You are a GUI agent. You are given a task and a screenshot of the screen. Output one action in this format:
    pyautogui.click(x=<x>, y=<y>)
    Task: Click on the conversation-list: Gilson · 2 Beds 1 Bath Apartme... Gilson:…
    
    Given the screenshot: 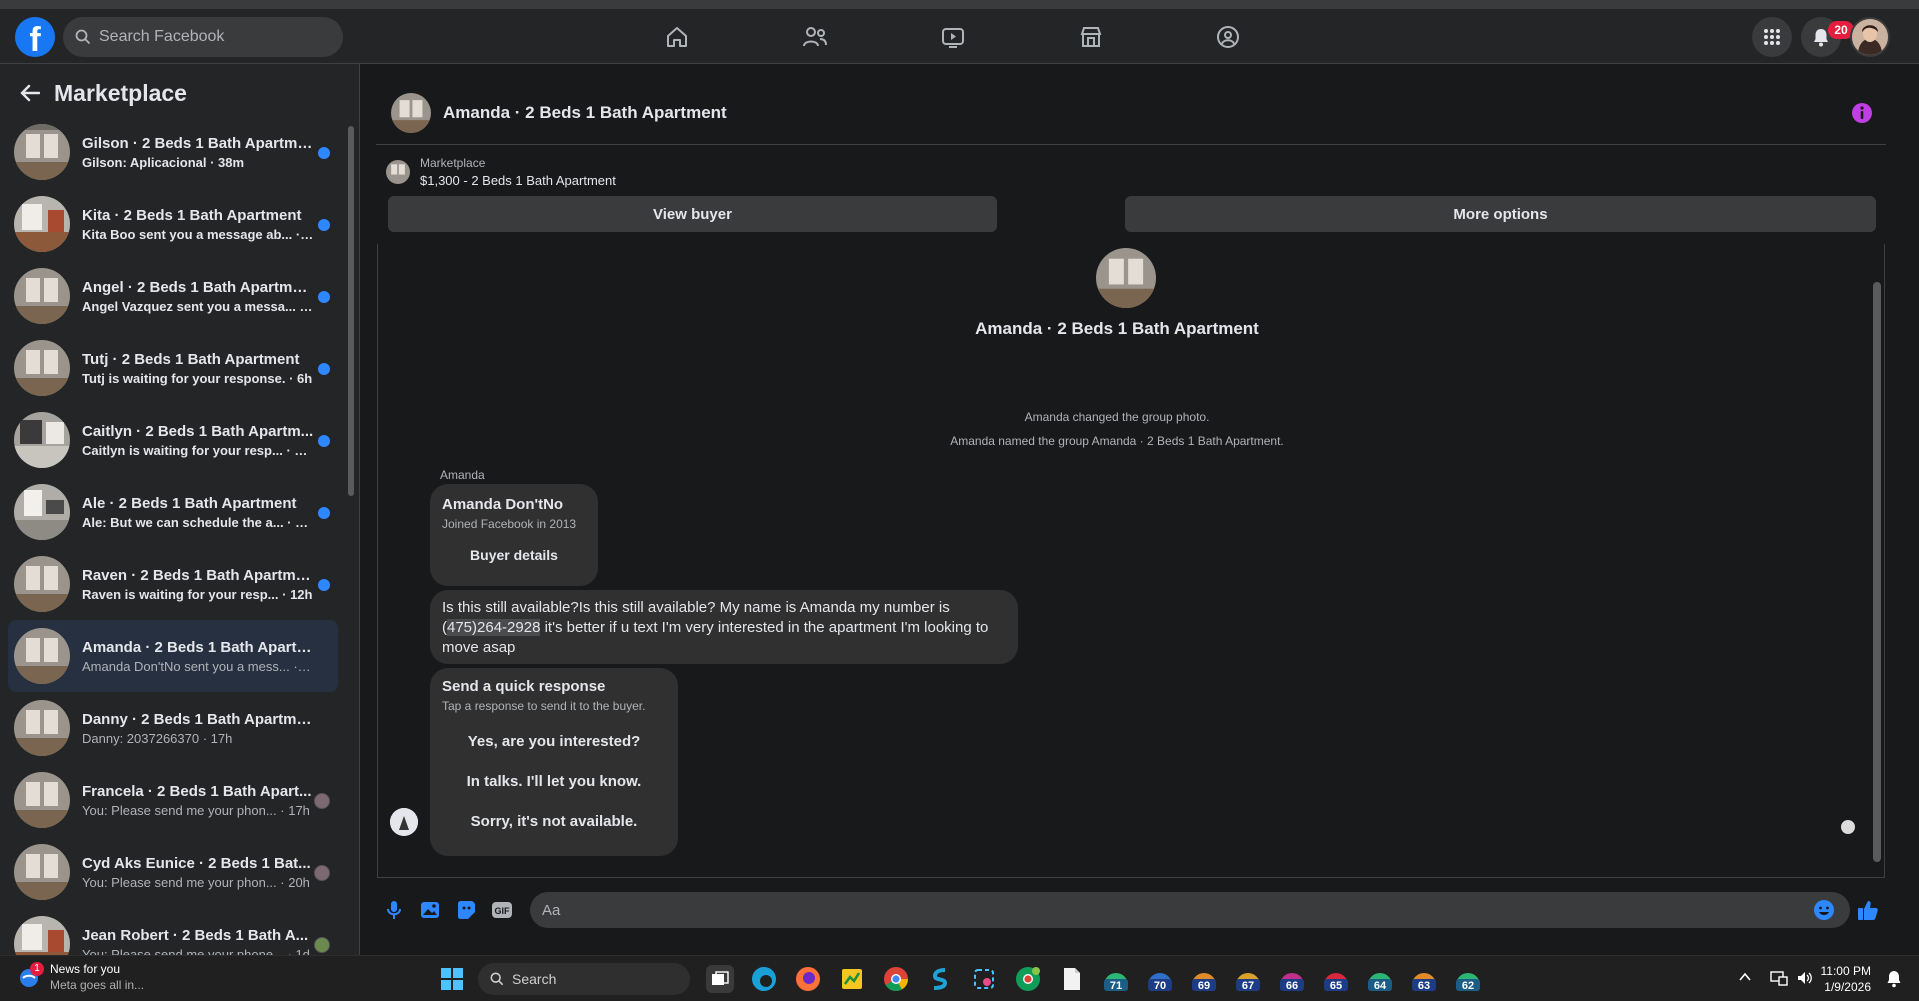 What is the action you would take?
    pyautogui.click(x=173, y=548)
    